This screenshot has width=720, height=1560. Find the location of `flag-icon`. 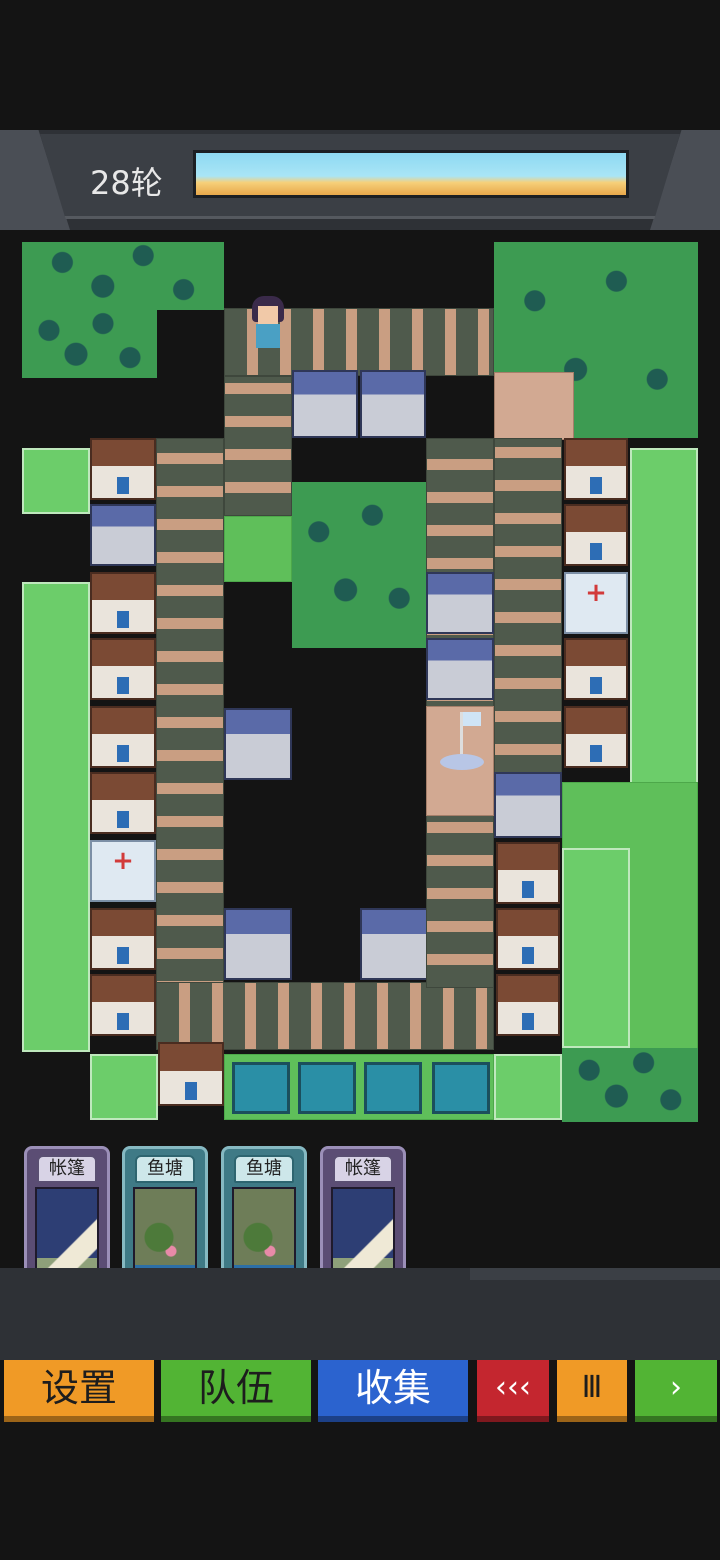

flag-icon is located at coordinates (472, 719).